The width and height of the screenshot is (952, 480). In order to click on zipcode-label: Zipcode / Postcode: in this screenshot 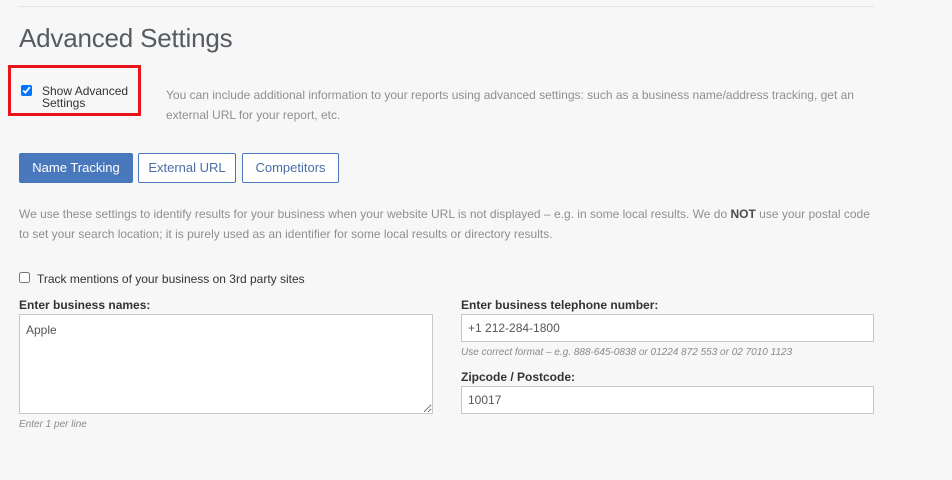, I will do `click(518, 377)`.